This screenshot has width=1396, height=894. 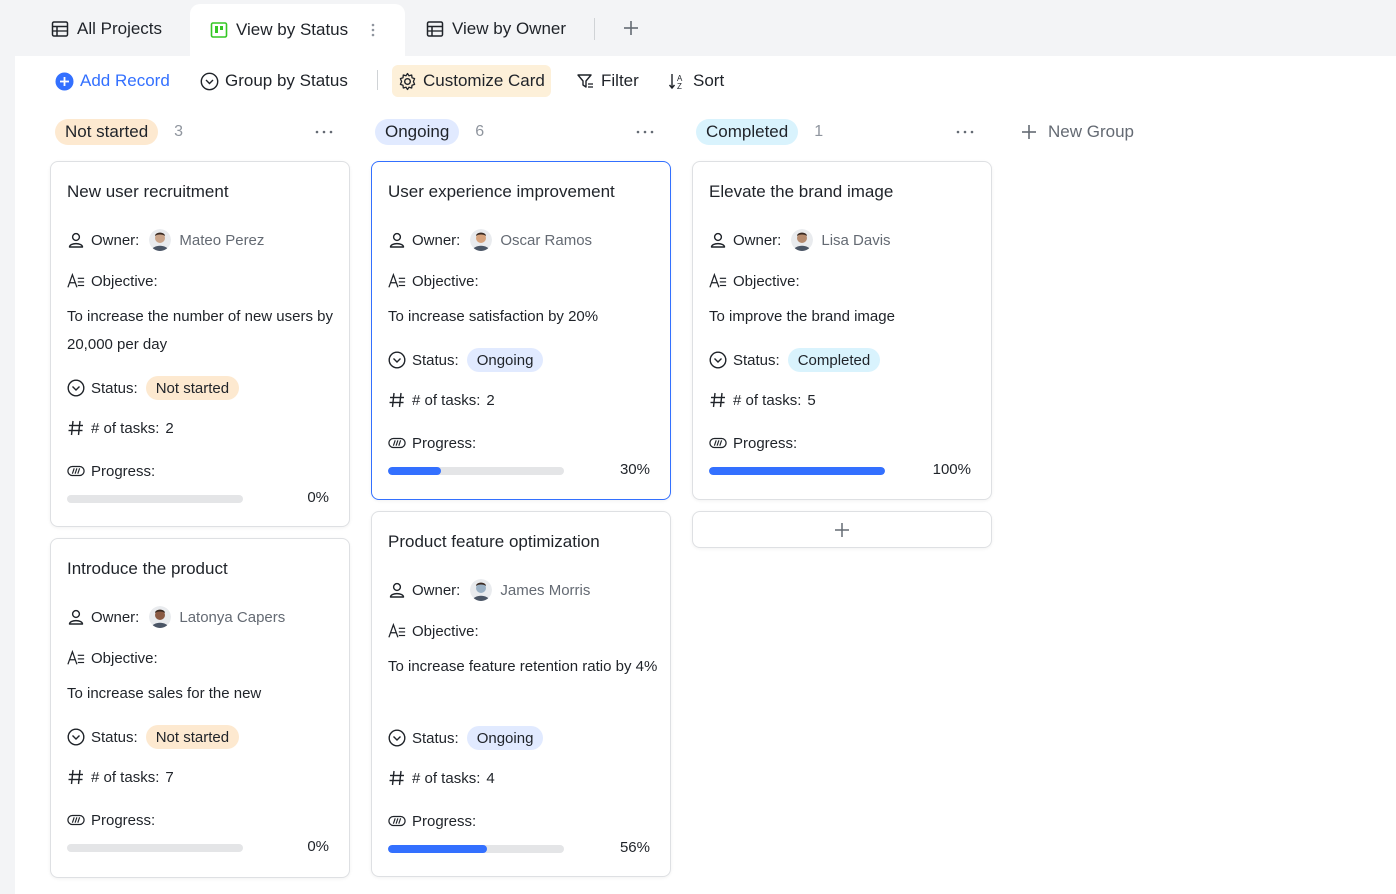 What do you see at coordinates (747, 132) in the screenshot?
I see `group-label: Completed` at bounding box center [747, 132].